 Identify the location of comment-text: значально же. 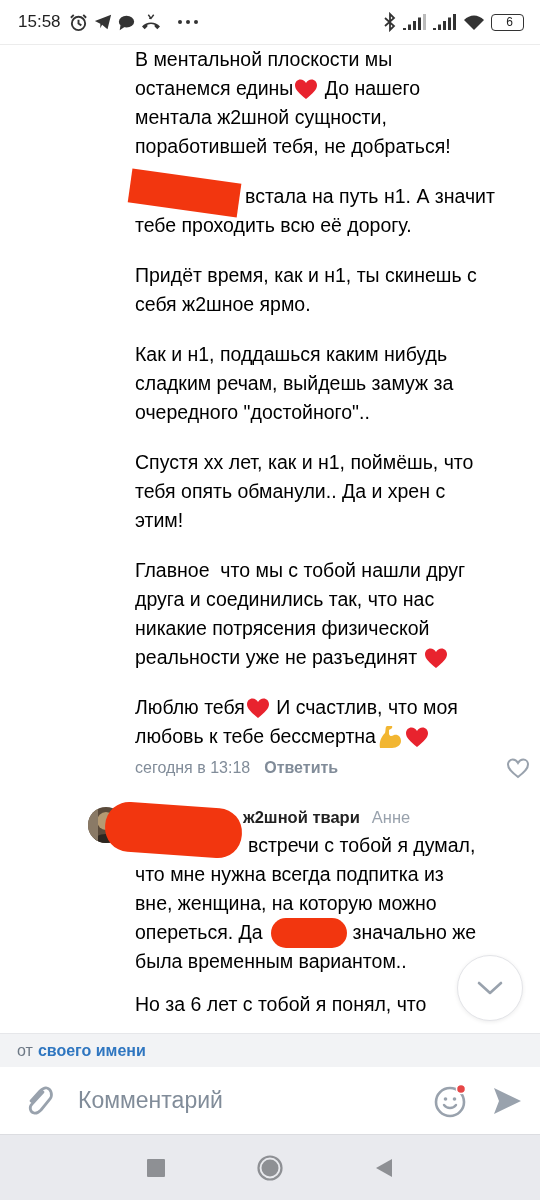
(414, 932).